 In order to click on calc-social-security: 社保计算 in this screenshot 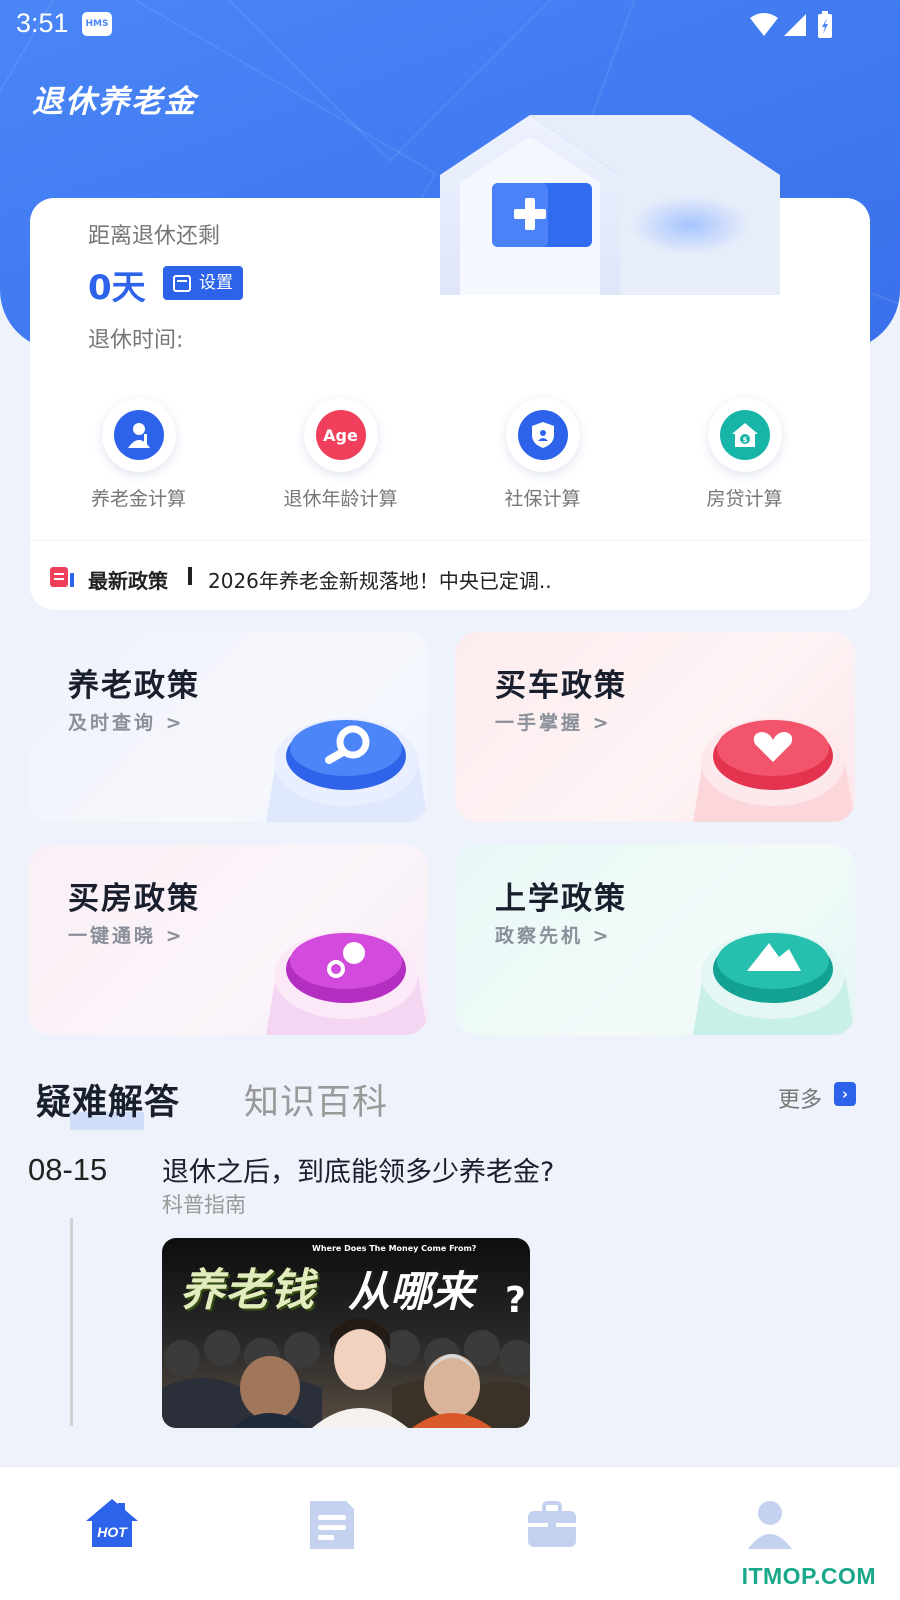, I will do `click(542, 454)`.